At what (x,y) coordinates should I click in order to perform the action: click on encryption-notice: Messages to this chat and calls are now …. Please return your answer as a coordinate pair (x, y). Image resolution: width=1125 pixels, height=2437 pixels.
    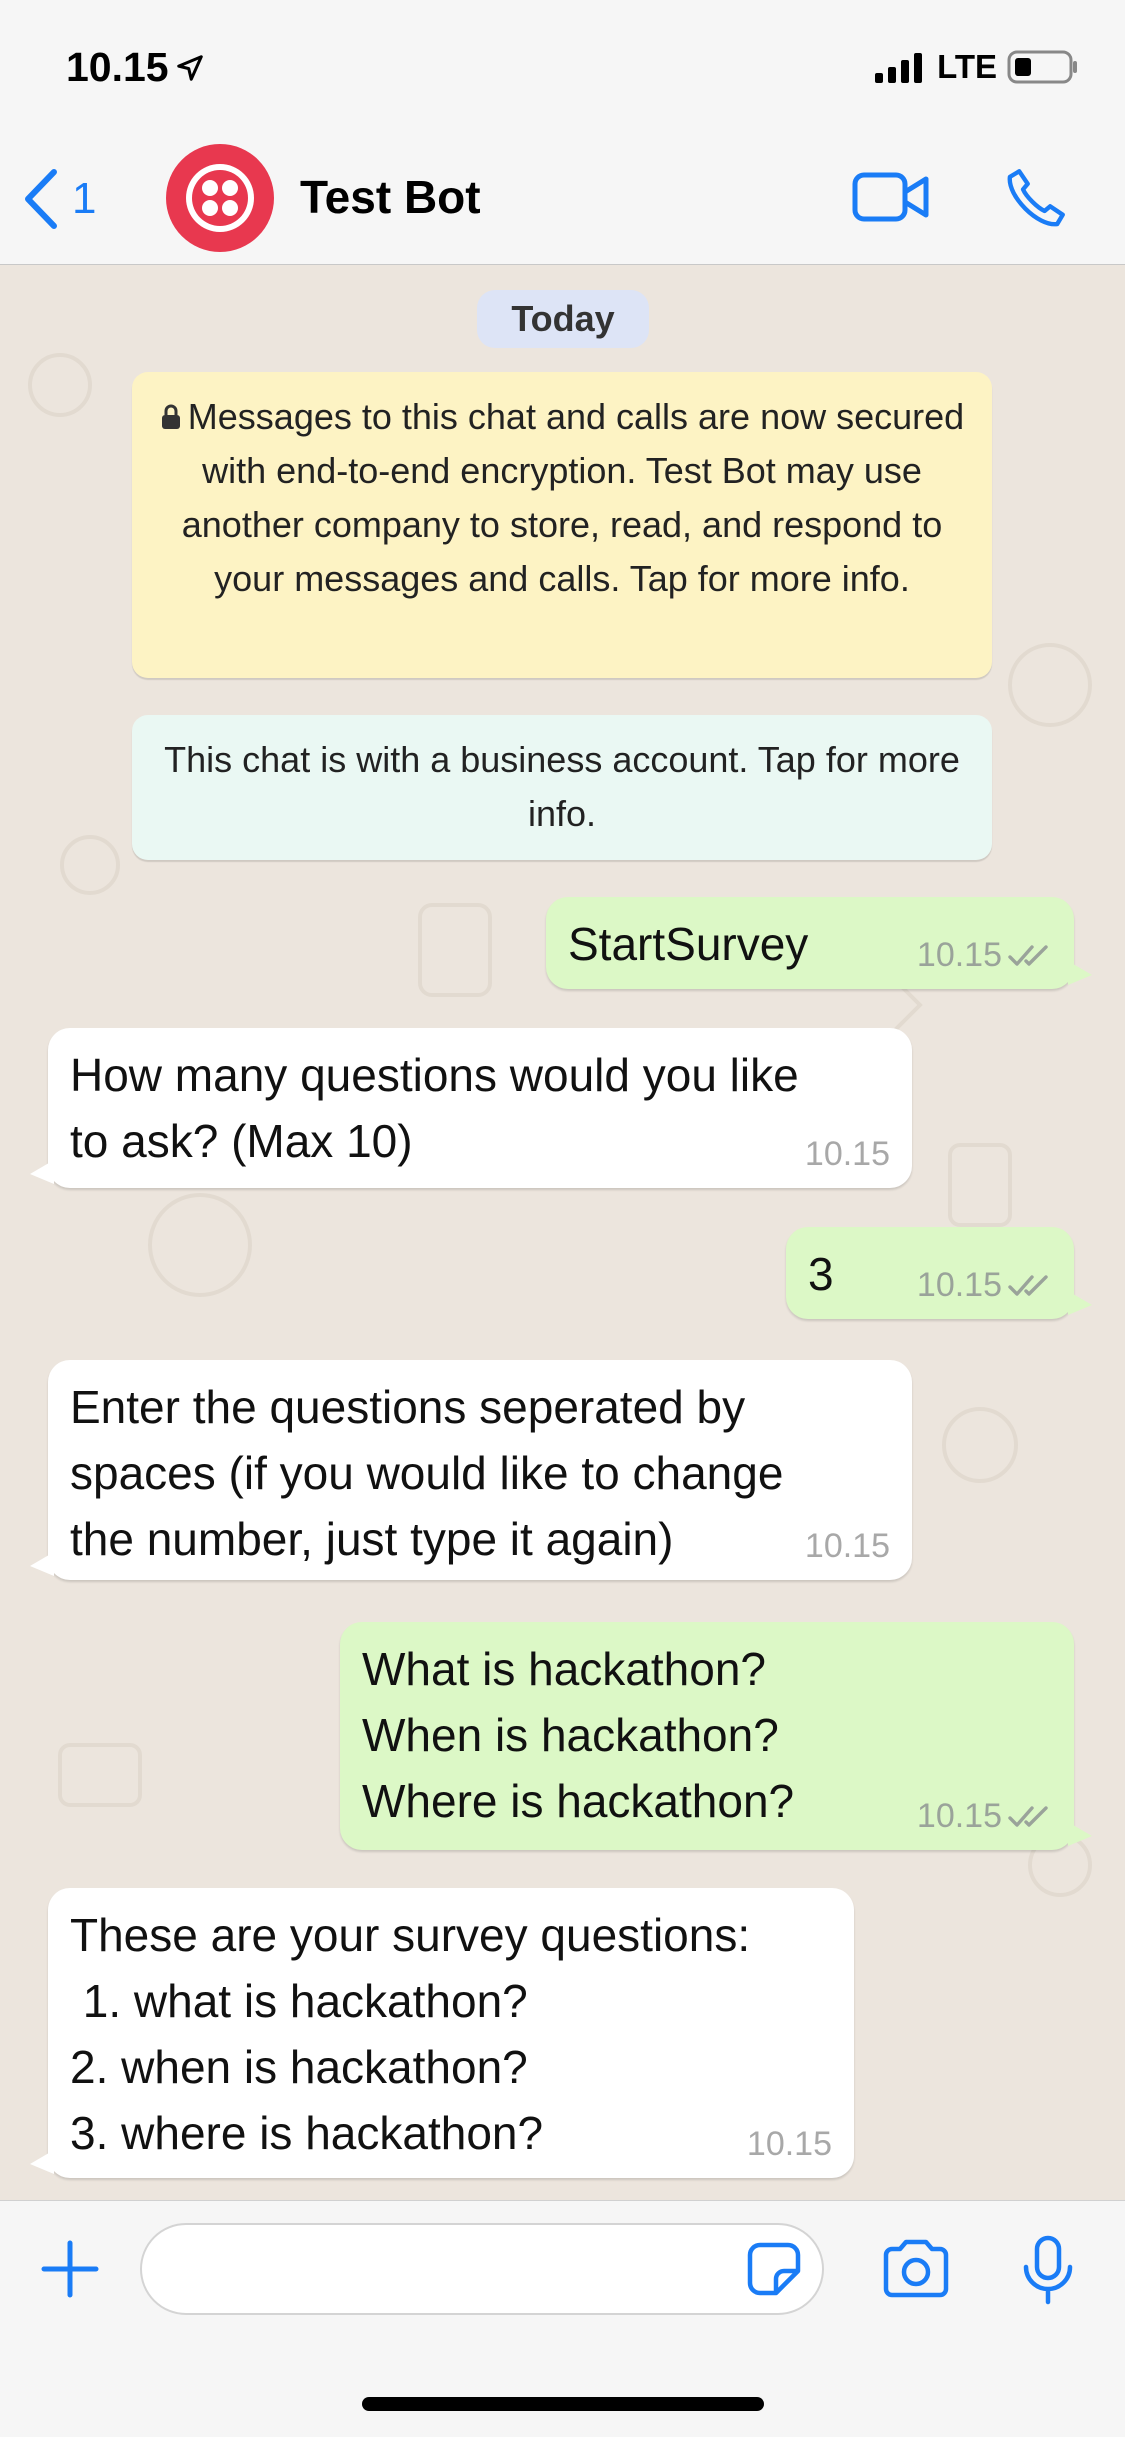
    Looking at the image, I should click on (562, 525).